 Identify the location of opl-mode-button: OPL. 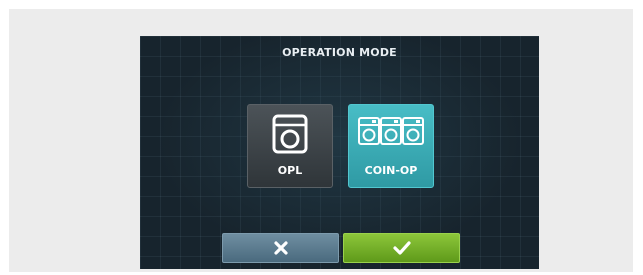
(290, 146).